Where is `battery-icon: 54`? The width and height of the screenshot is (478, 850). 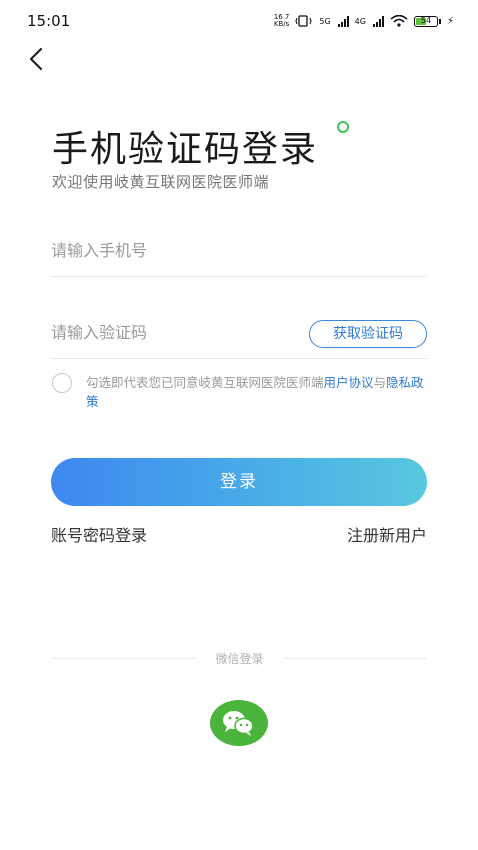 battery-icon: 54 is located at coordinates (425, 21).